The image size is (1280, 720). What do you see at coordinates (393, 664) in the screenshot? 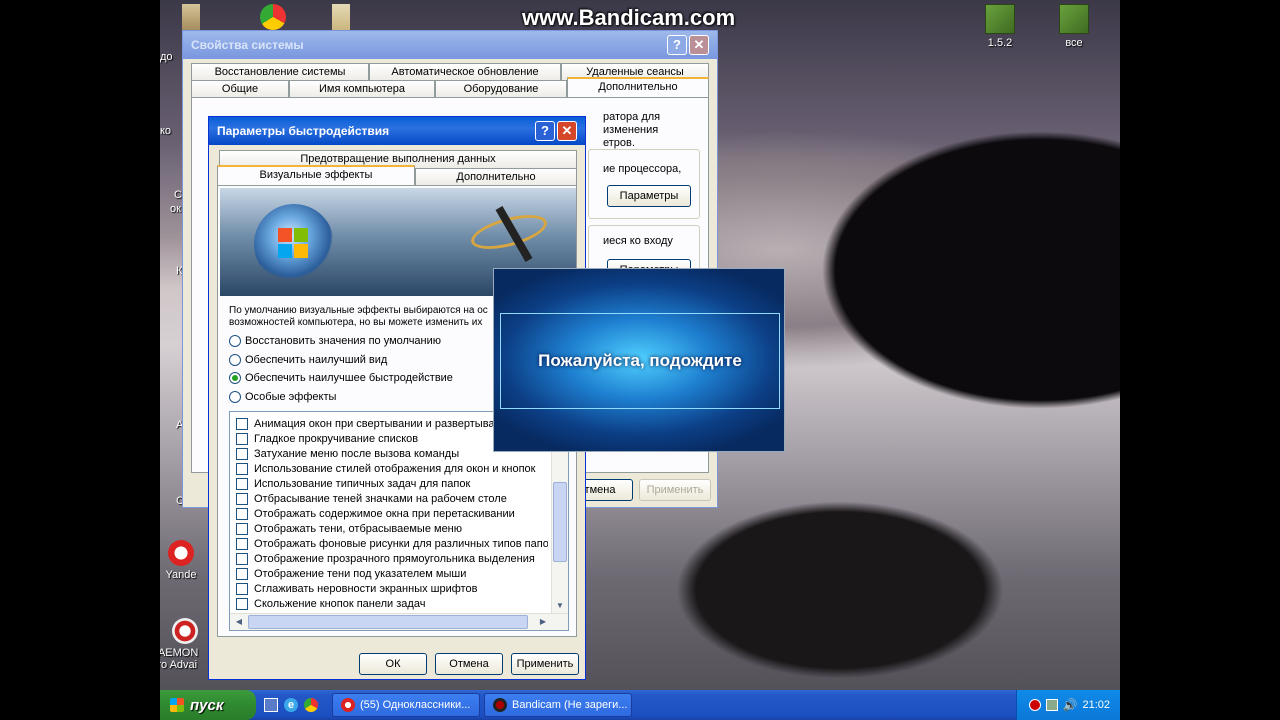
I see `ok-button: ОК` at bounding box center [393, 664].